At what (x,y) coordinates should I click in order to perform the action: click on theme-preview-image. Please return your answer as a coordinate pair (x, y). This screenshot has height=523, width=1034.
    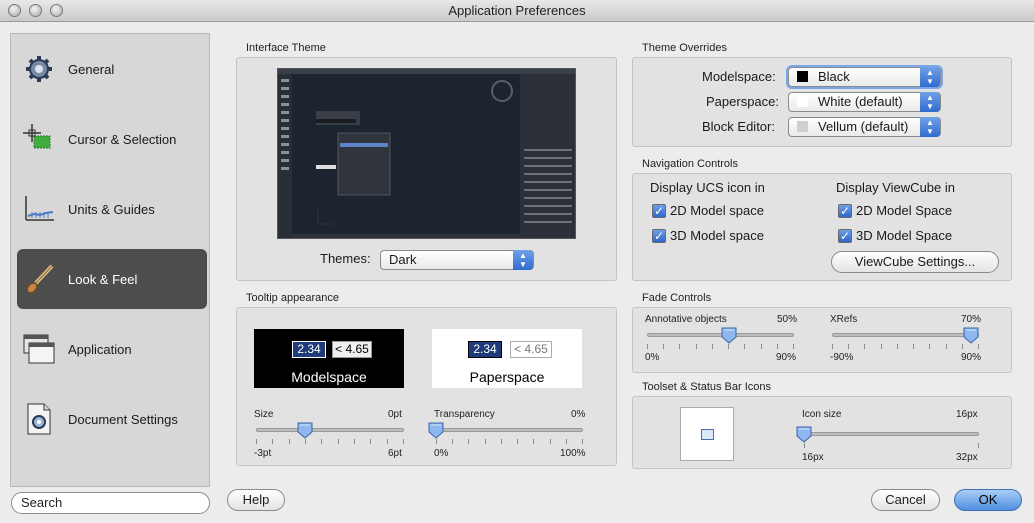
    Looking at the image, I should click on (426, 153).